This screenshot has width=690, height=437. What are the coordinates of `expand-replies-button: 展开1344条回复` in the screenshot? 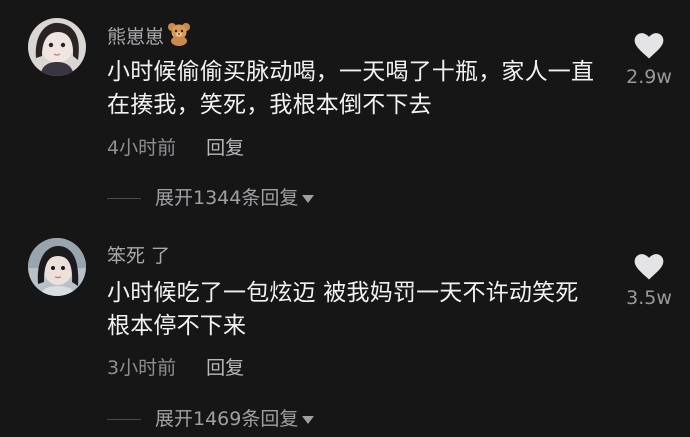 It's located at (211, 198).